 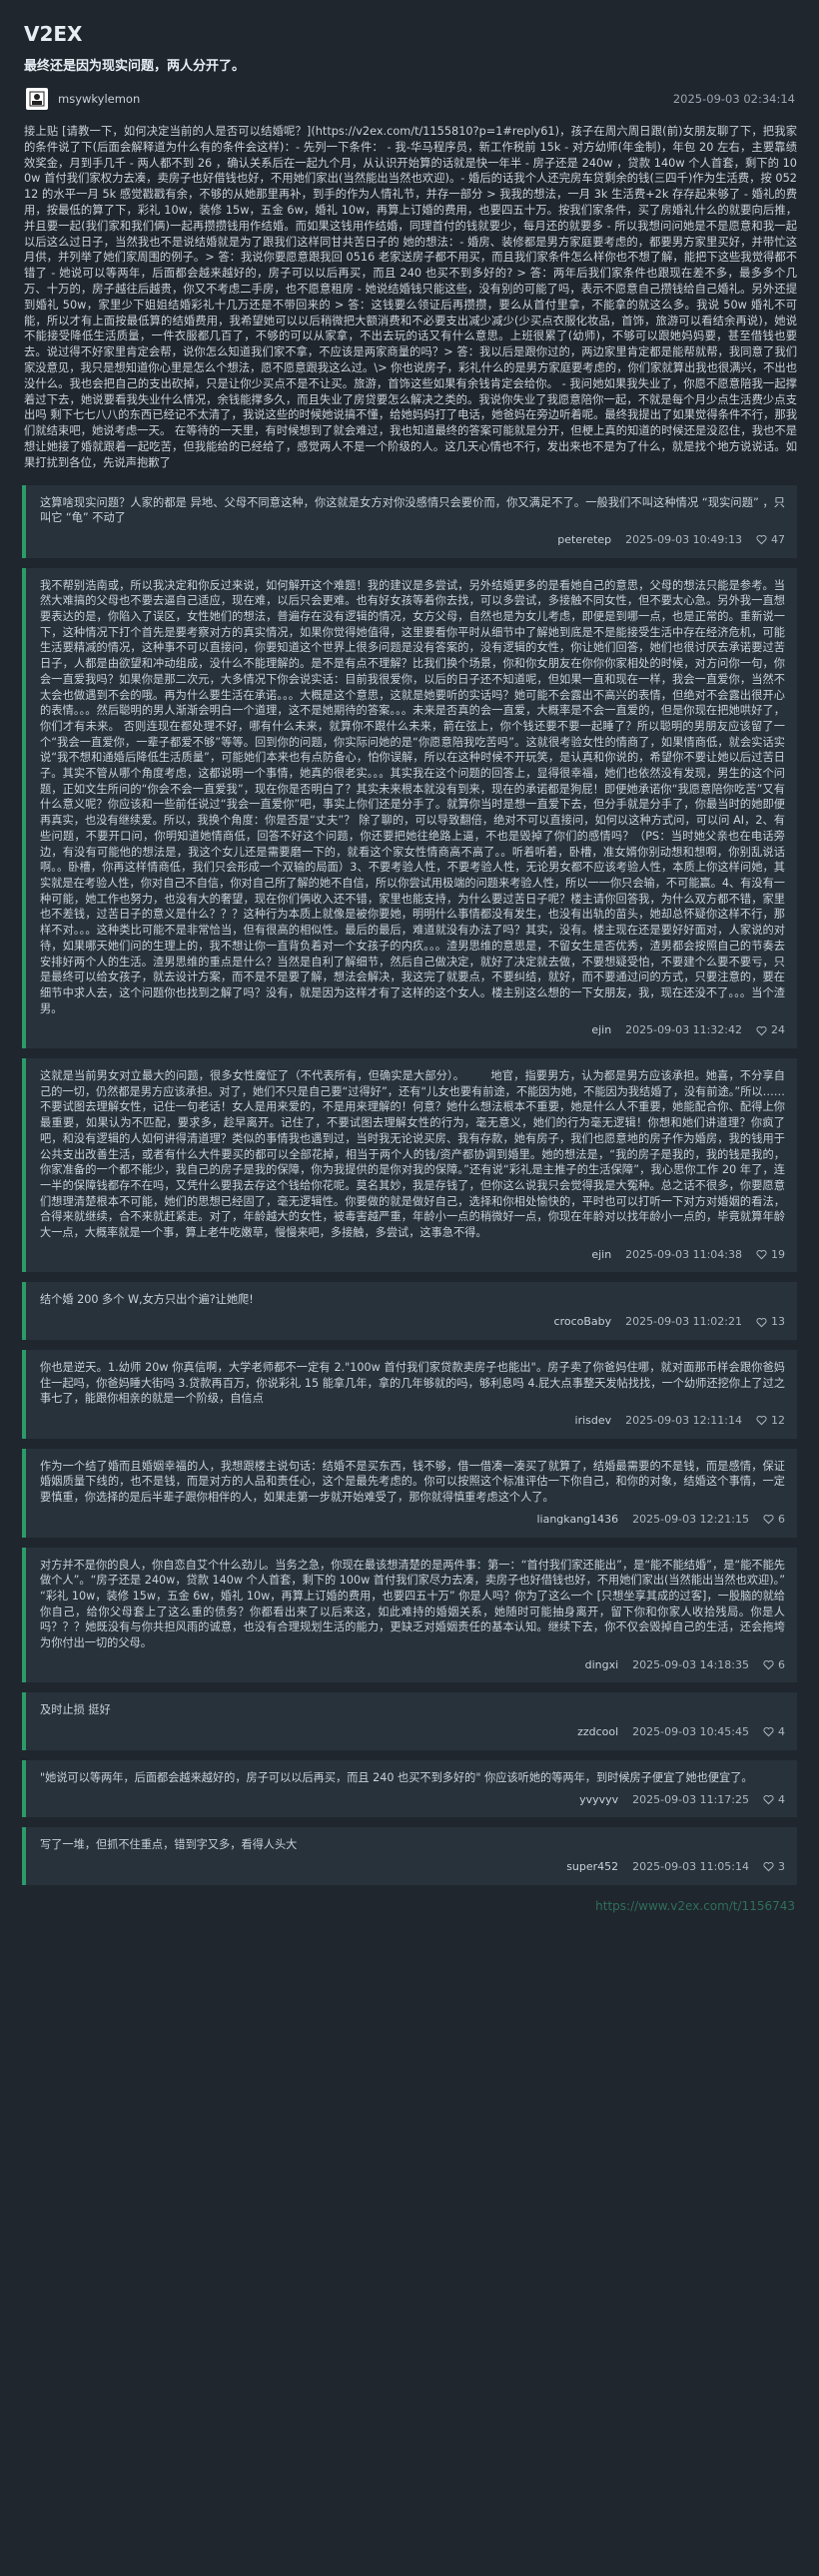 What do you see at coordinates (75, 1710) in the screenshot?
I see `reply-content: 及时止损 挺好` at bounding box center [75, 1710].